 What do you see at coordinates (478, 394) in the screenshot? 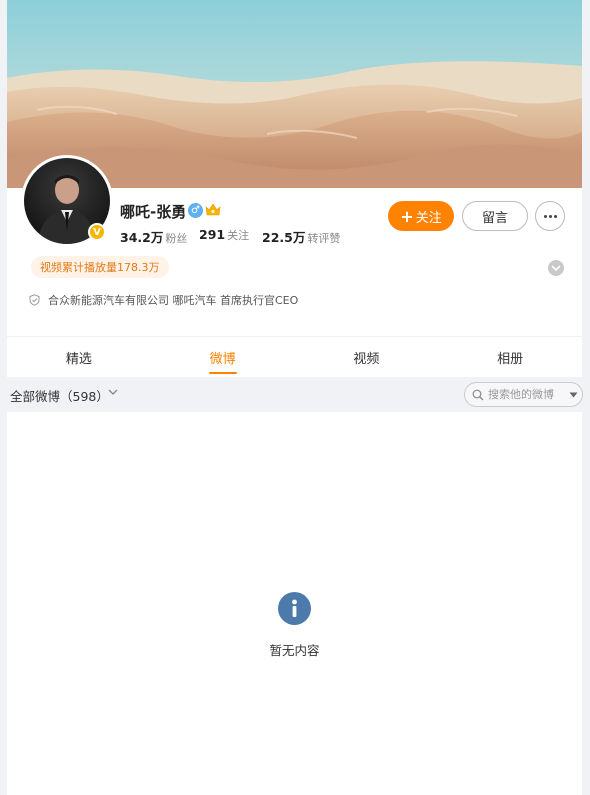
I see `search-icon` at bounding box center [478, 394].